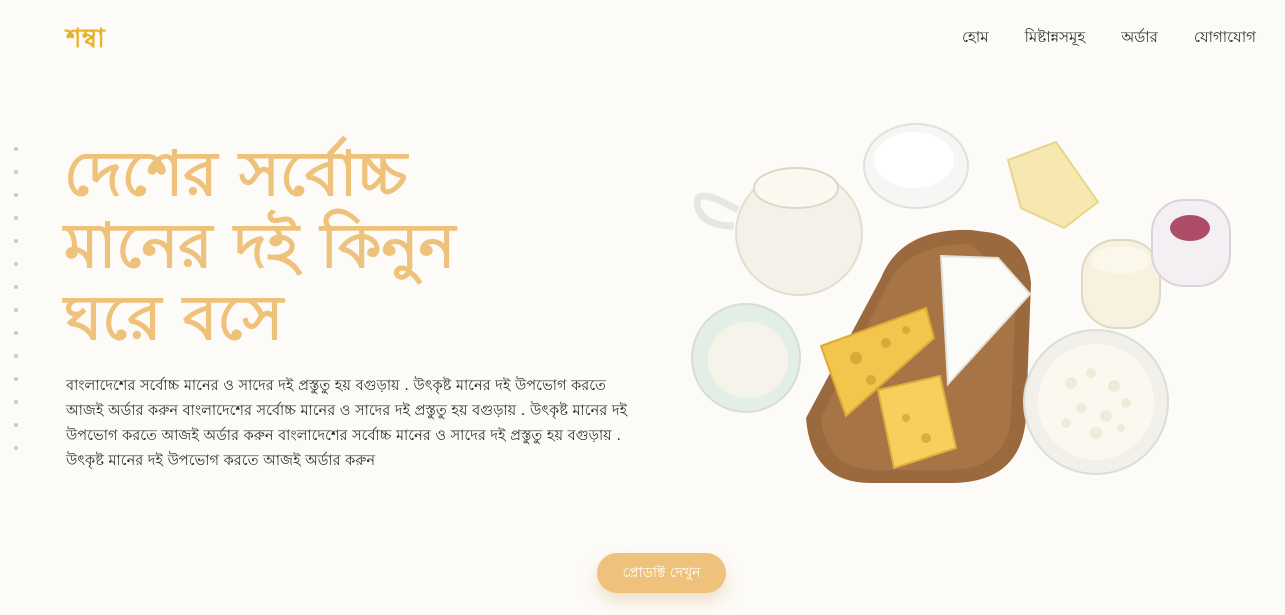 The width and height of the screenshot is (1285, 615). Describe the element at coordinates (16, 298) in the screenshot. I see `decorative-dots` at that location.